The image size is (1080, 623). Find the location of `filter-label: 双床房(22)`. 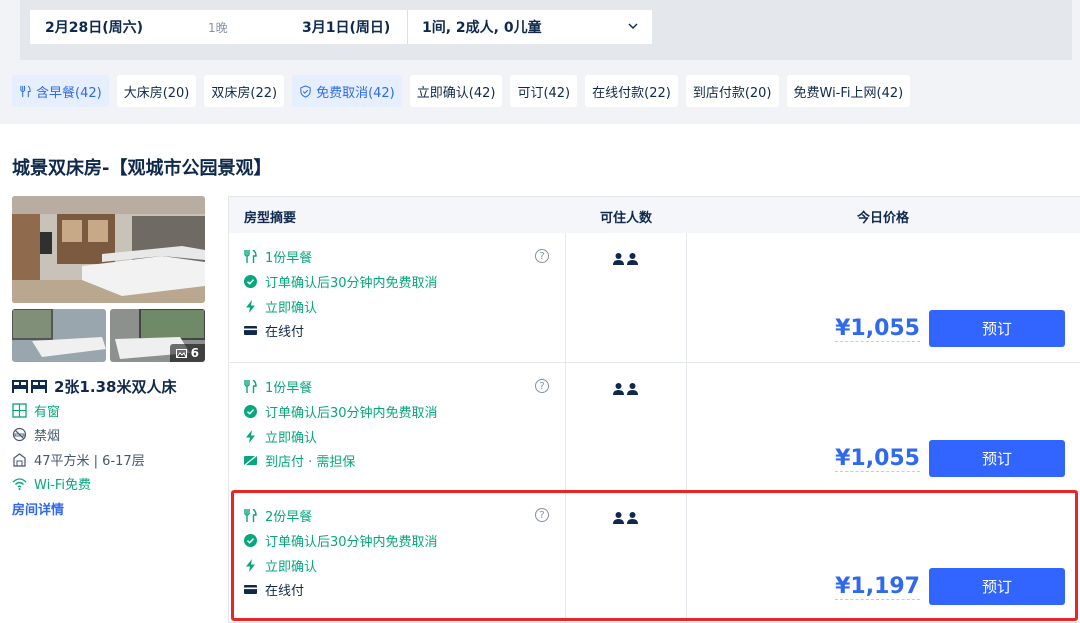

filter-label: 双床房(22) is located at coordinates (244, 93).